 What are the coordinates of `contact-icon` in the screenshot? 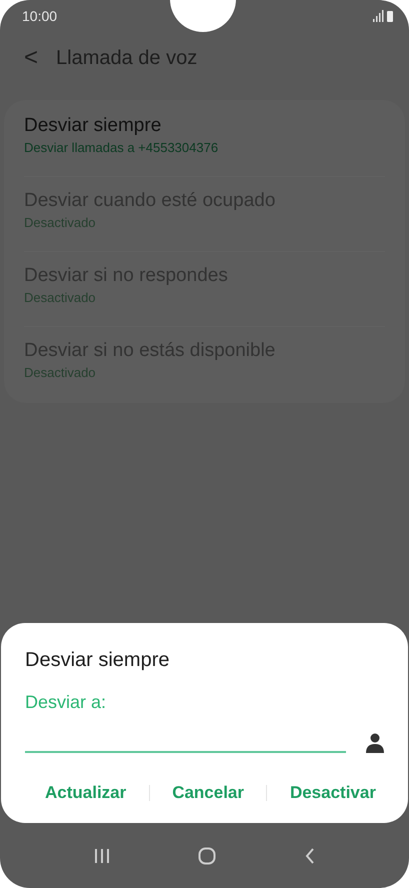 It's located at (375, 743).